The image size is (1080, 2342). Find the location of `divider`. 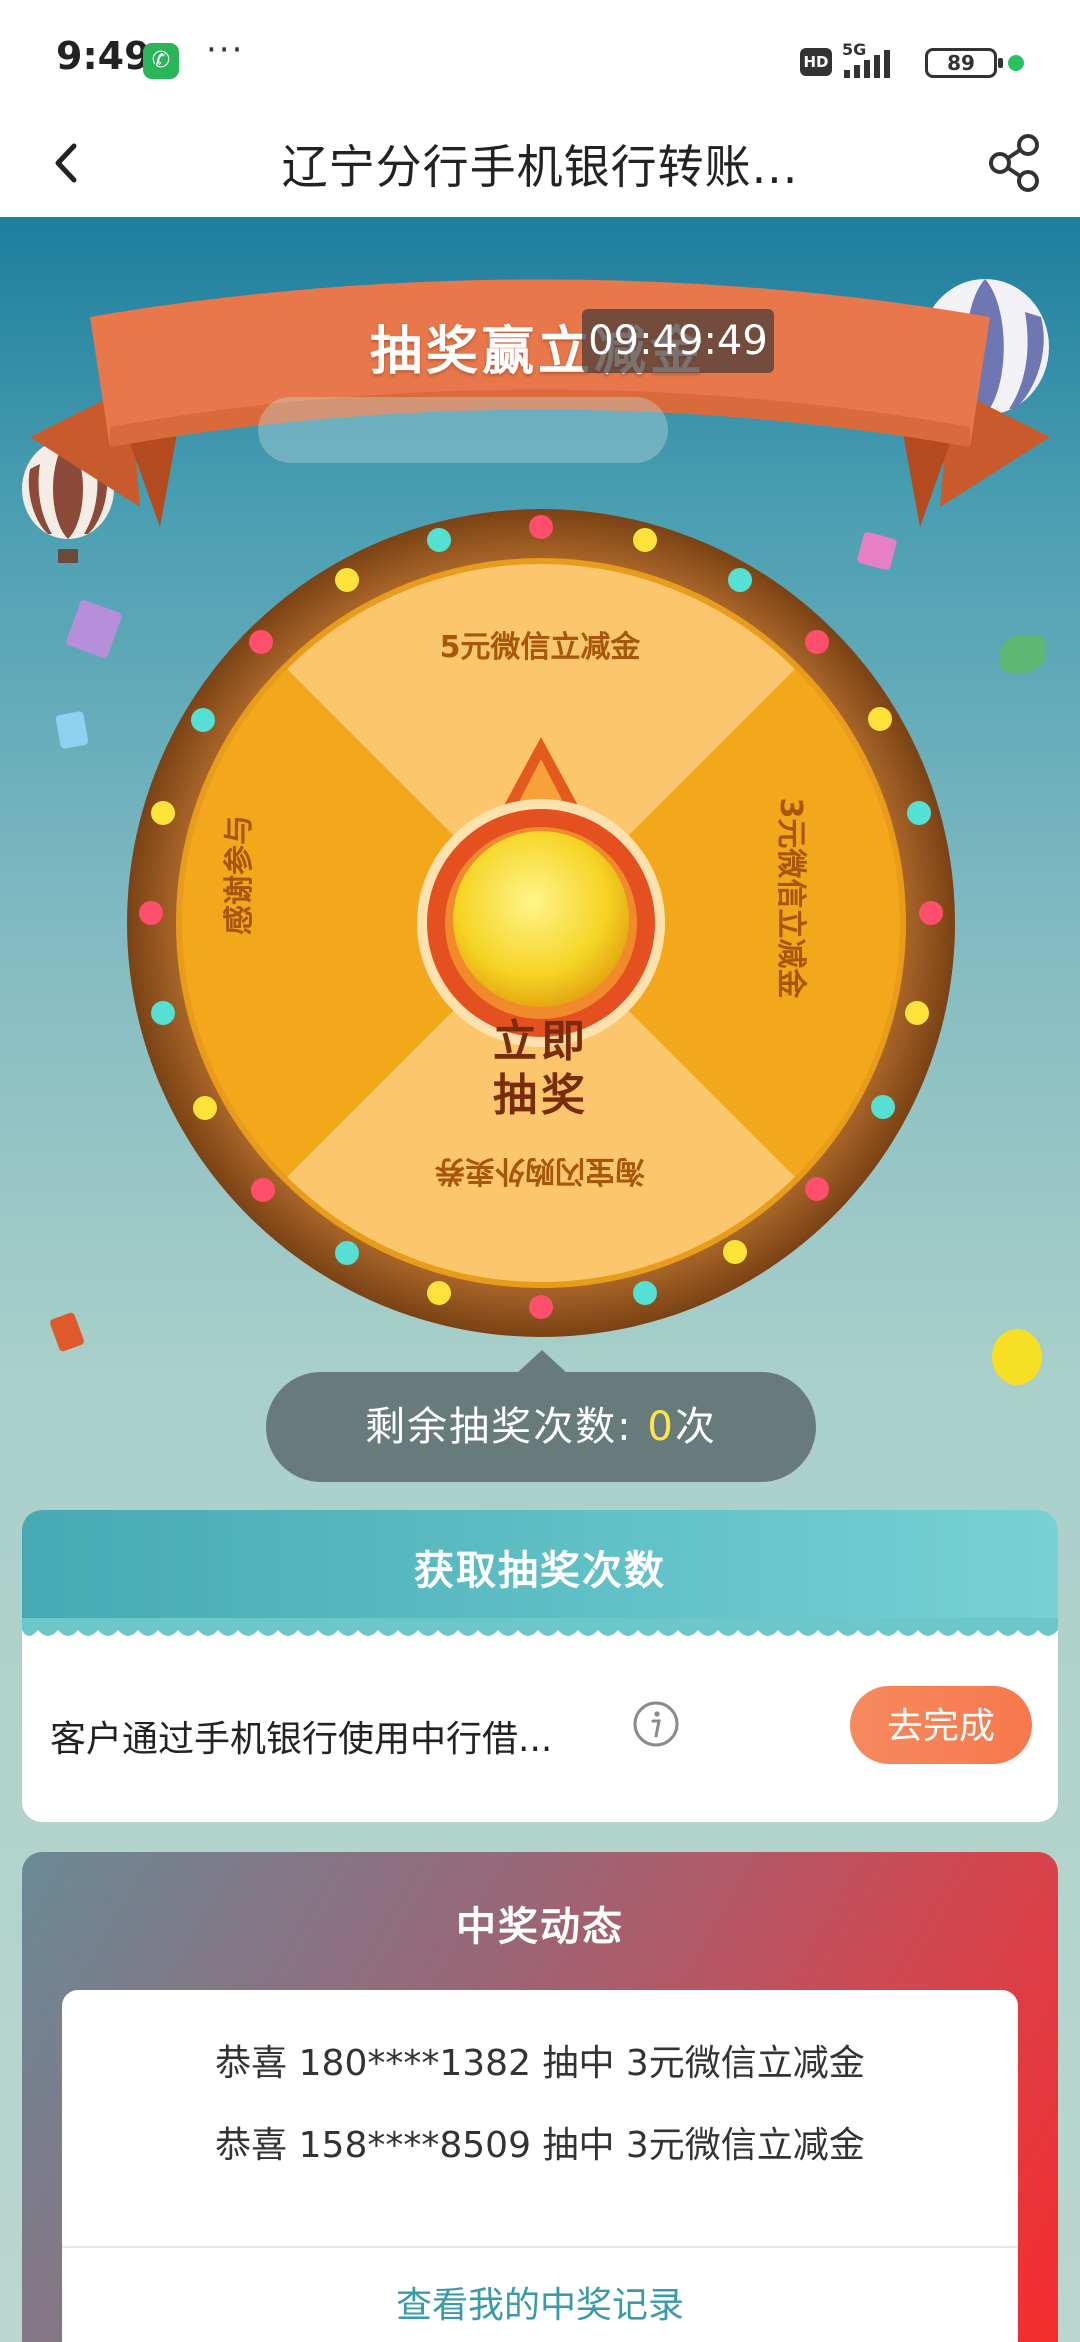

divider is located at coordinates (540, 2247).